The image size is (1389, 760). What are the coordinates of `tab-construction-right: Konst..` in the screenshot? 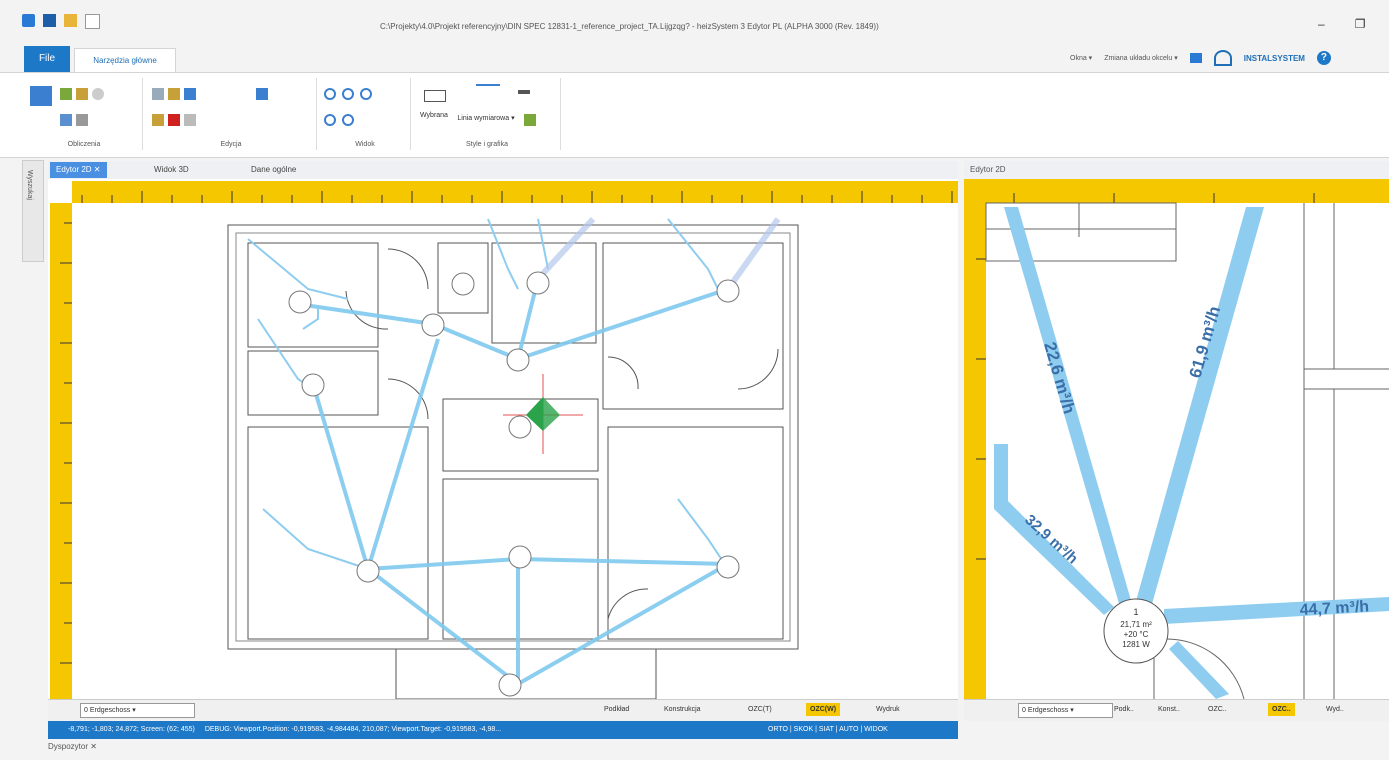 It's located at (1169, 709).